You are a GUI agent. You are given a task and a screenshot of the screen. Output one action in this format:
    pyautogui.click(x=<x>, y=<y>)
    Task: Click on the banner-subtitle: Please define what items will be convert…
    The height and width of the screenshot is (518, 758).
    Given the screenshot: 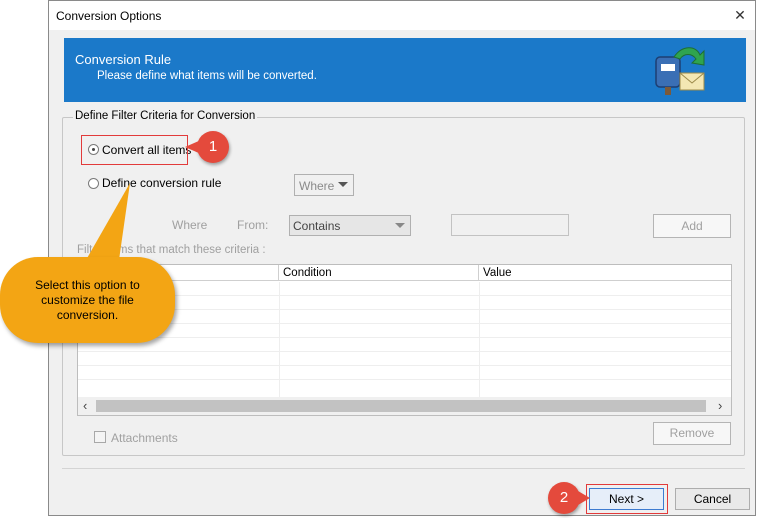 What is the action you would take?
    pyautogui.click(x=207, y=76)
    